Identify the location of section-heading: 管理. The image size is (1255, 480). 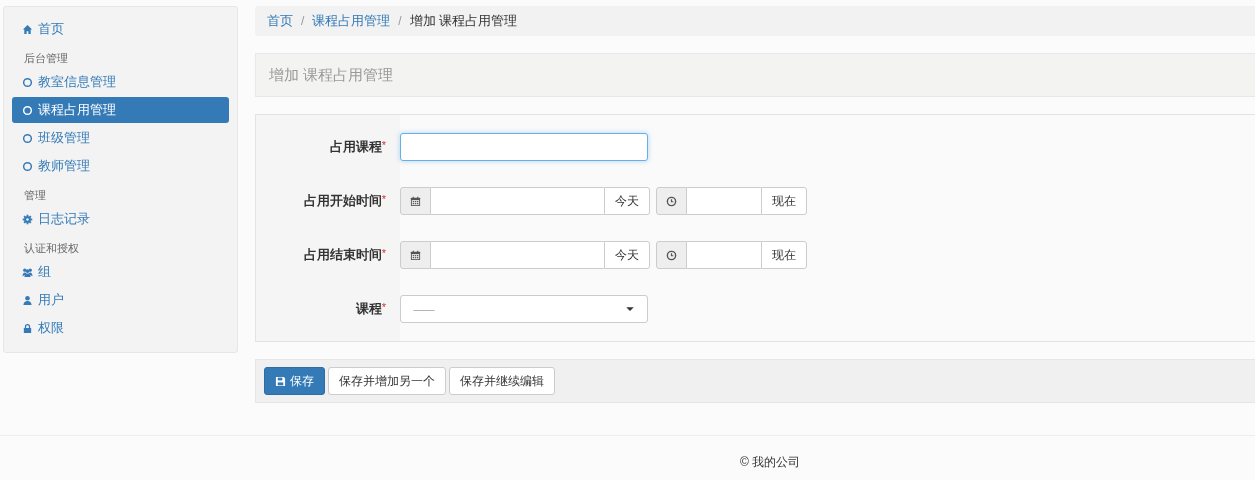
(35, 195).